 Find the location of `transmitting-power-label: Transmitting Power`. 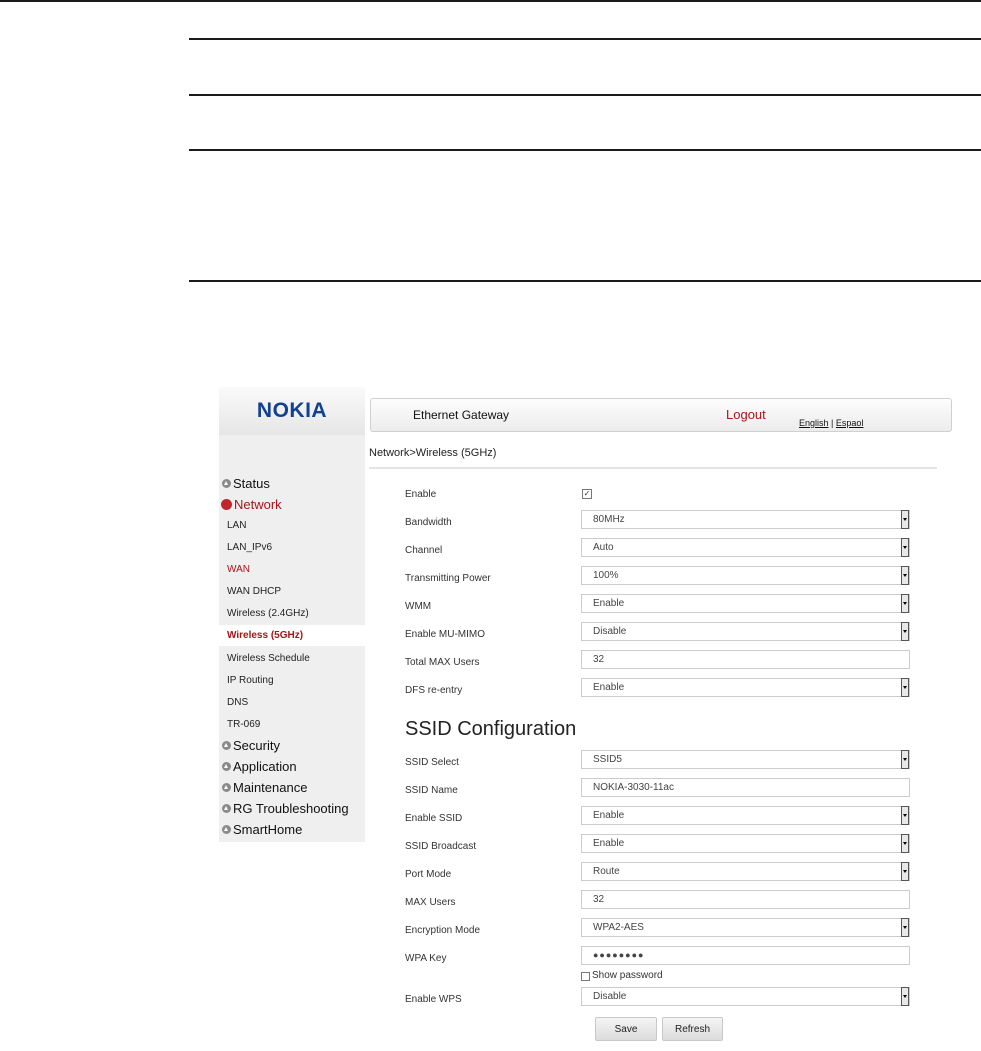

transmitting-power-label: Transmitting Power is located at coordinates (448, 578).